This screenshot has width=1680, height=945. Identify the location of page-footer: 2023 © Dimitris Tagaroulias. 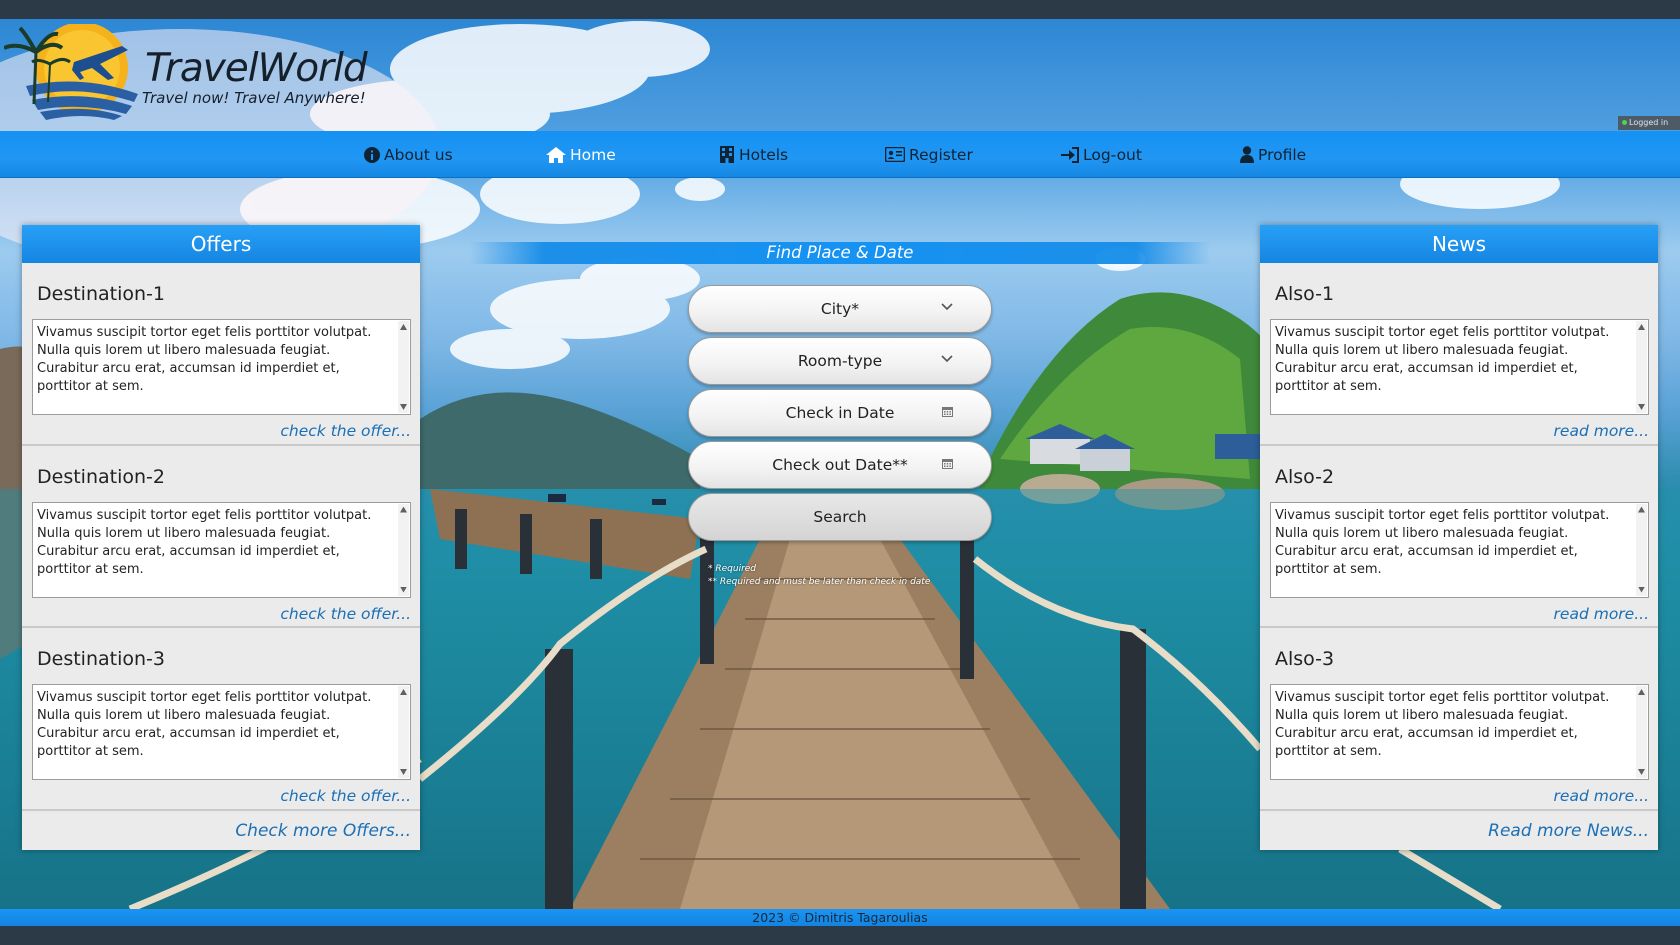
(840, 917).